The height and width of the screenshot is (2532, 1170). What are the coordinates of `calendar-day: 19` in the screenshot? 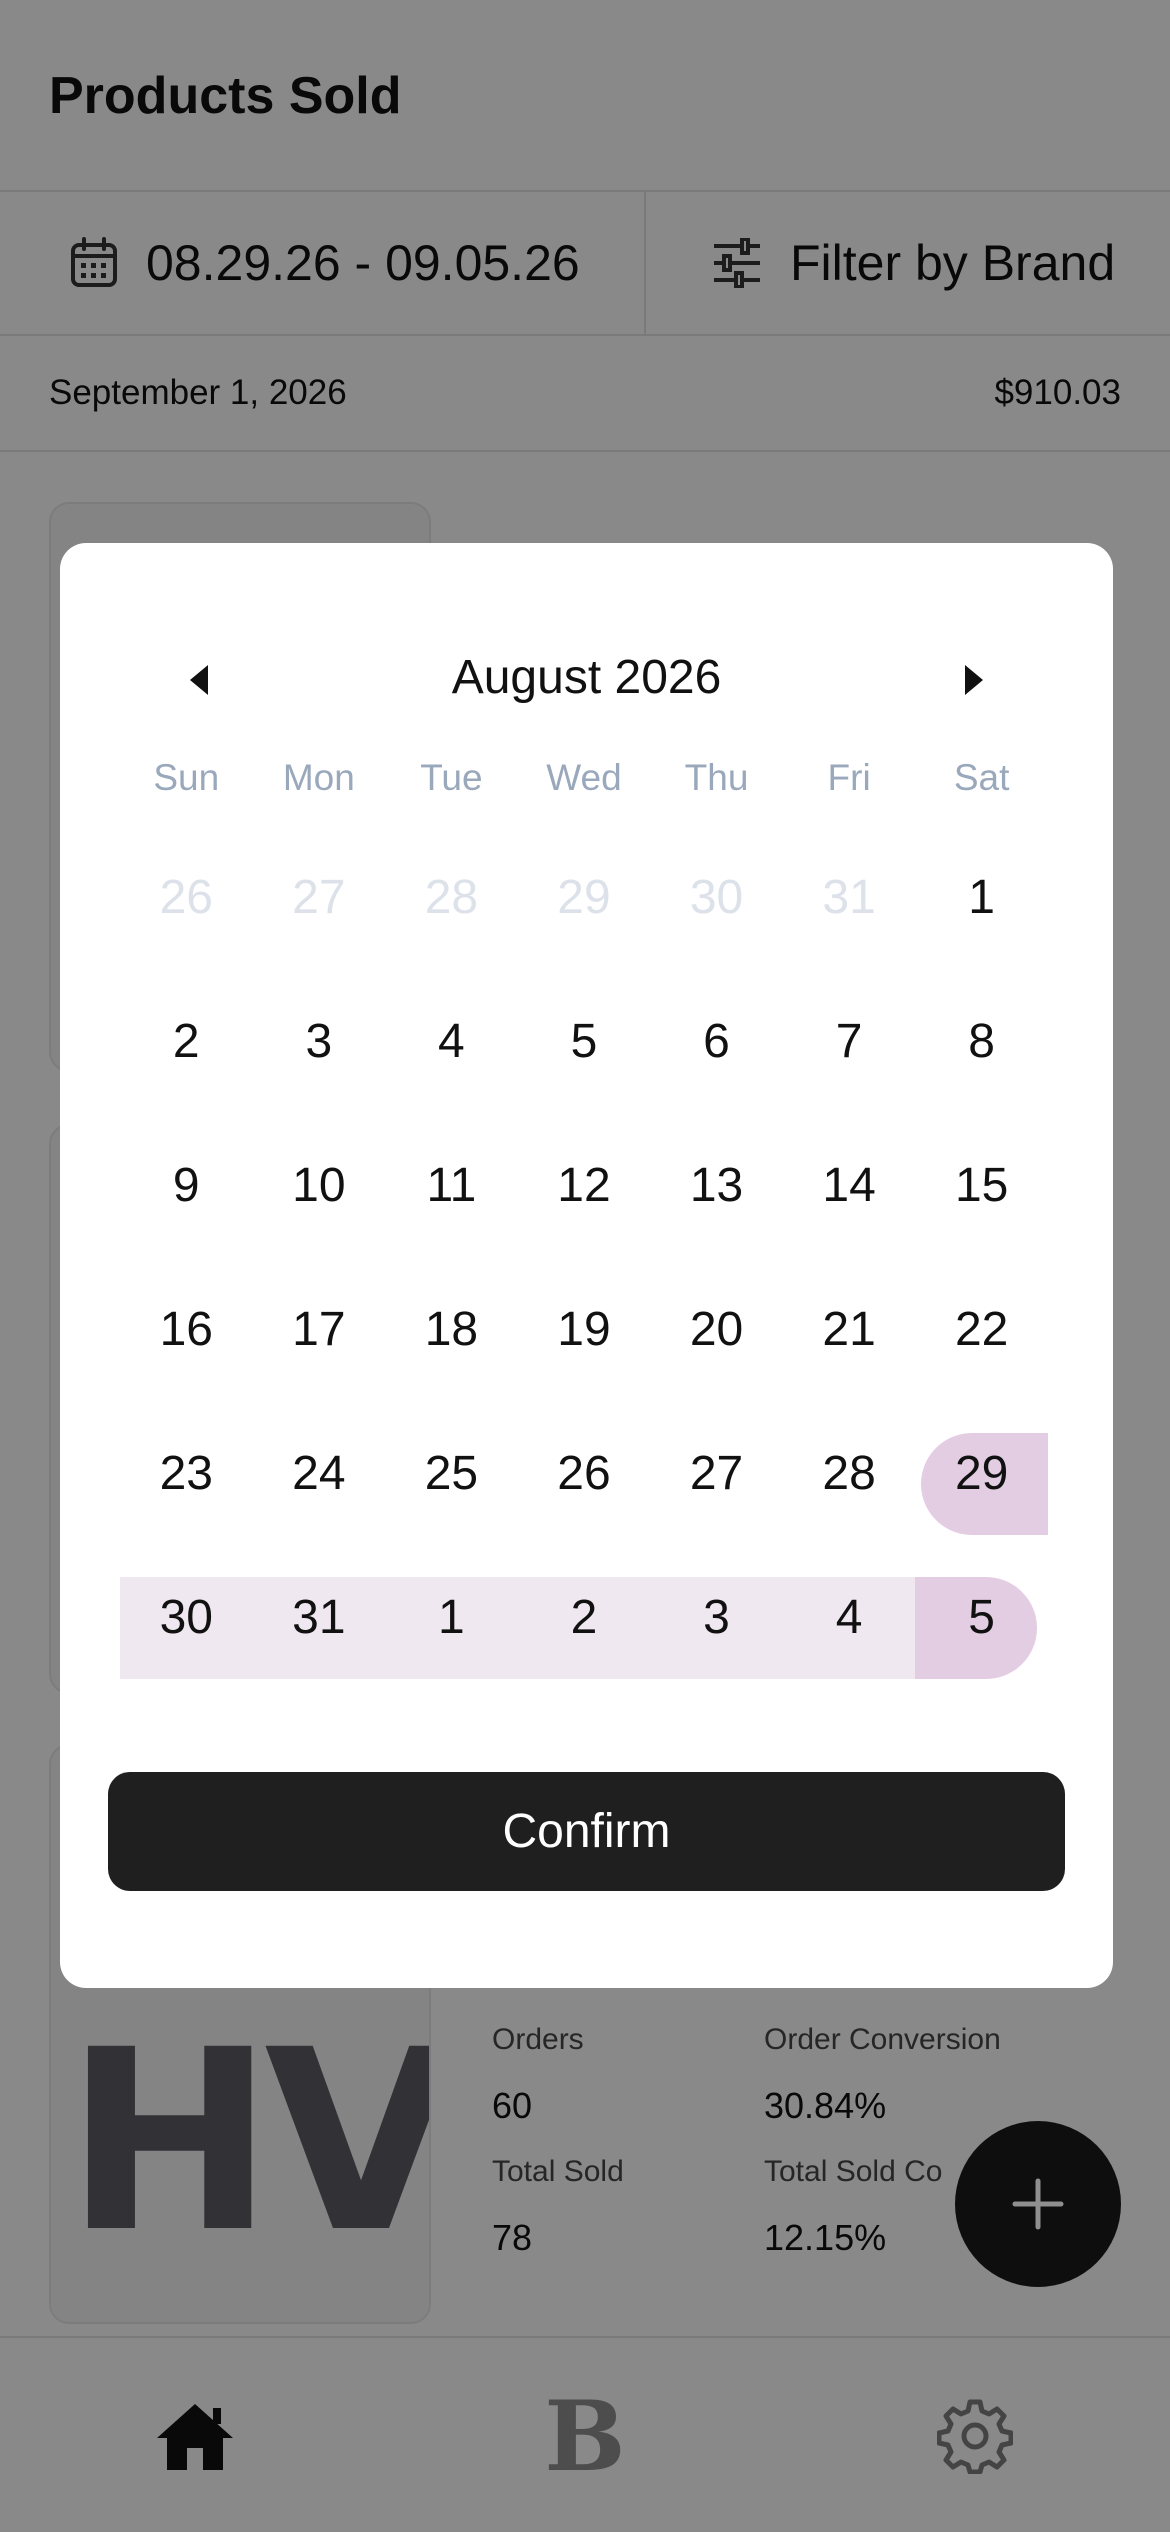 It's located at (584, 1329).